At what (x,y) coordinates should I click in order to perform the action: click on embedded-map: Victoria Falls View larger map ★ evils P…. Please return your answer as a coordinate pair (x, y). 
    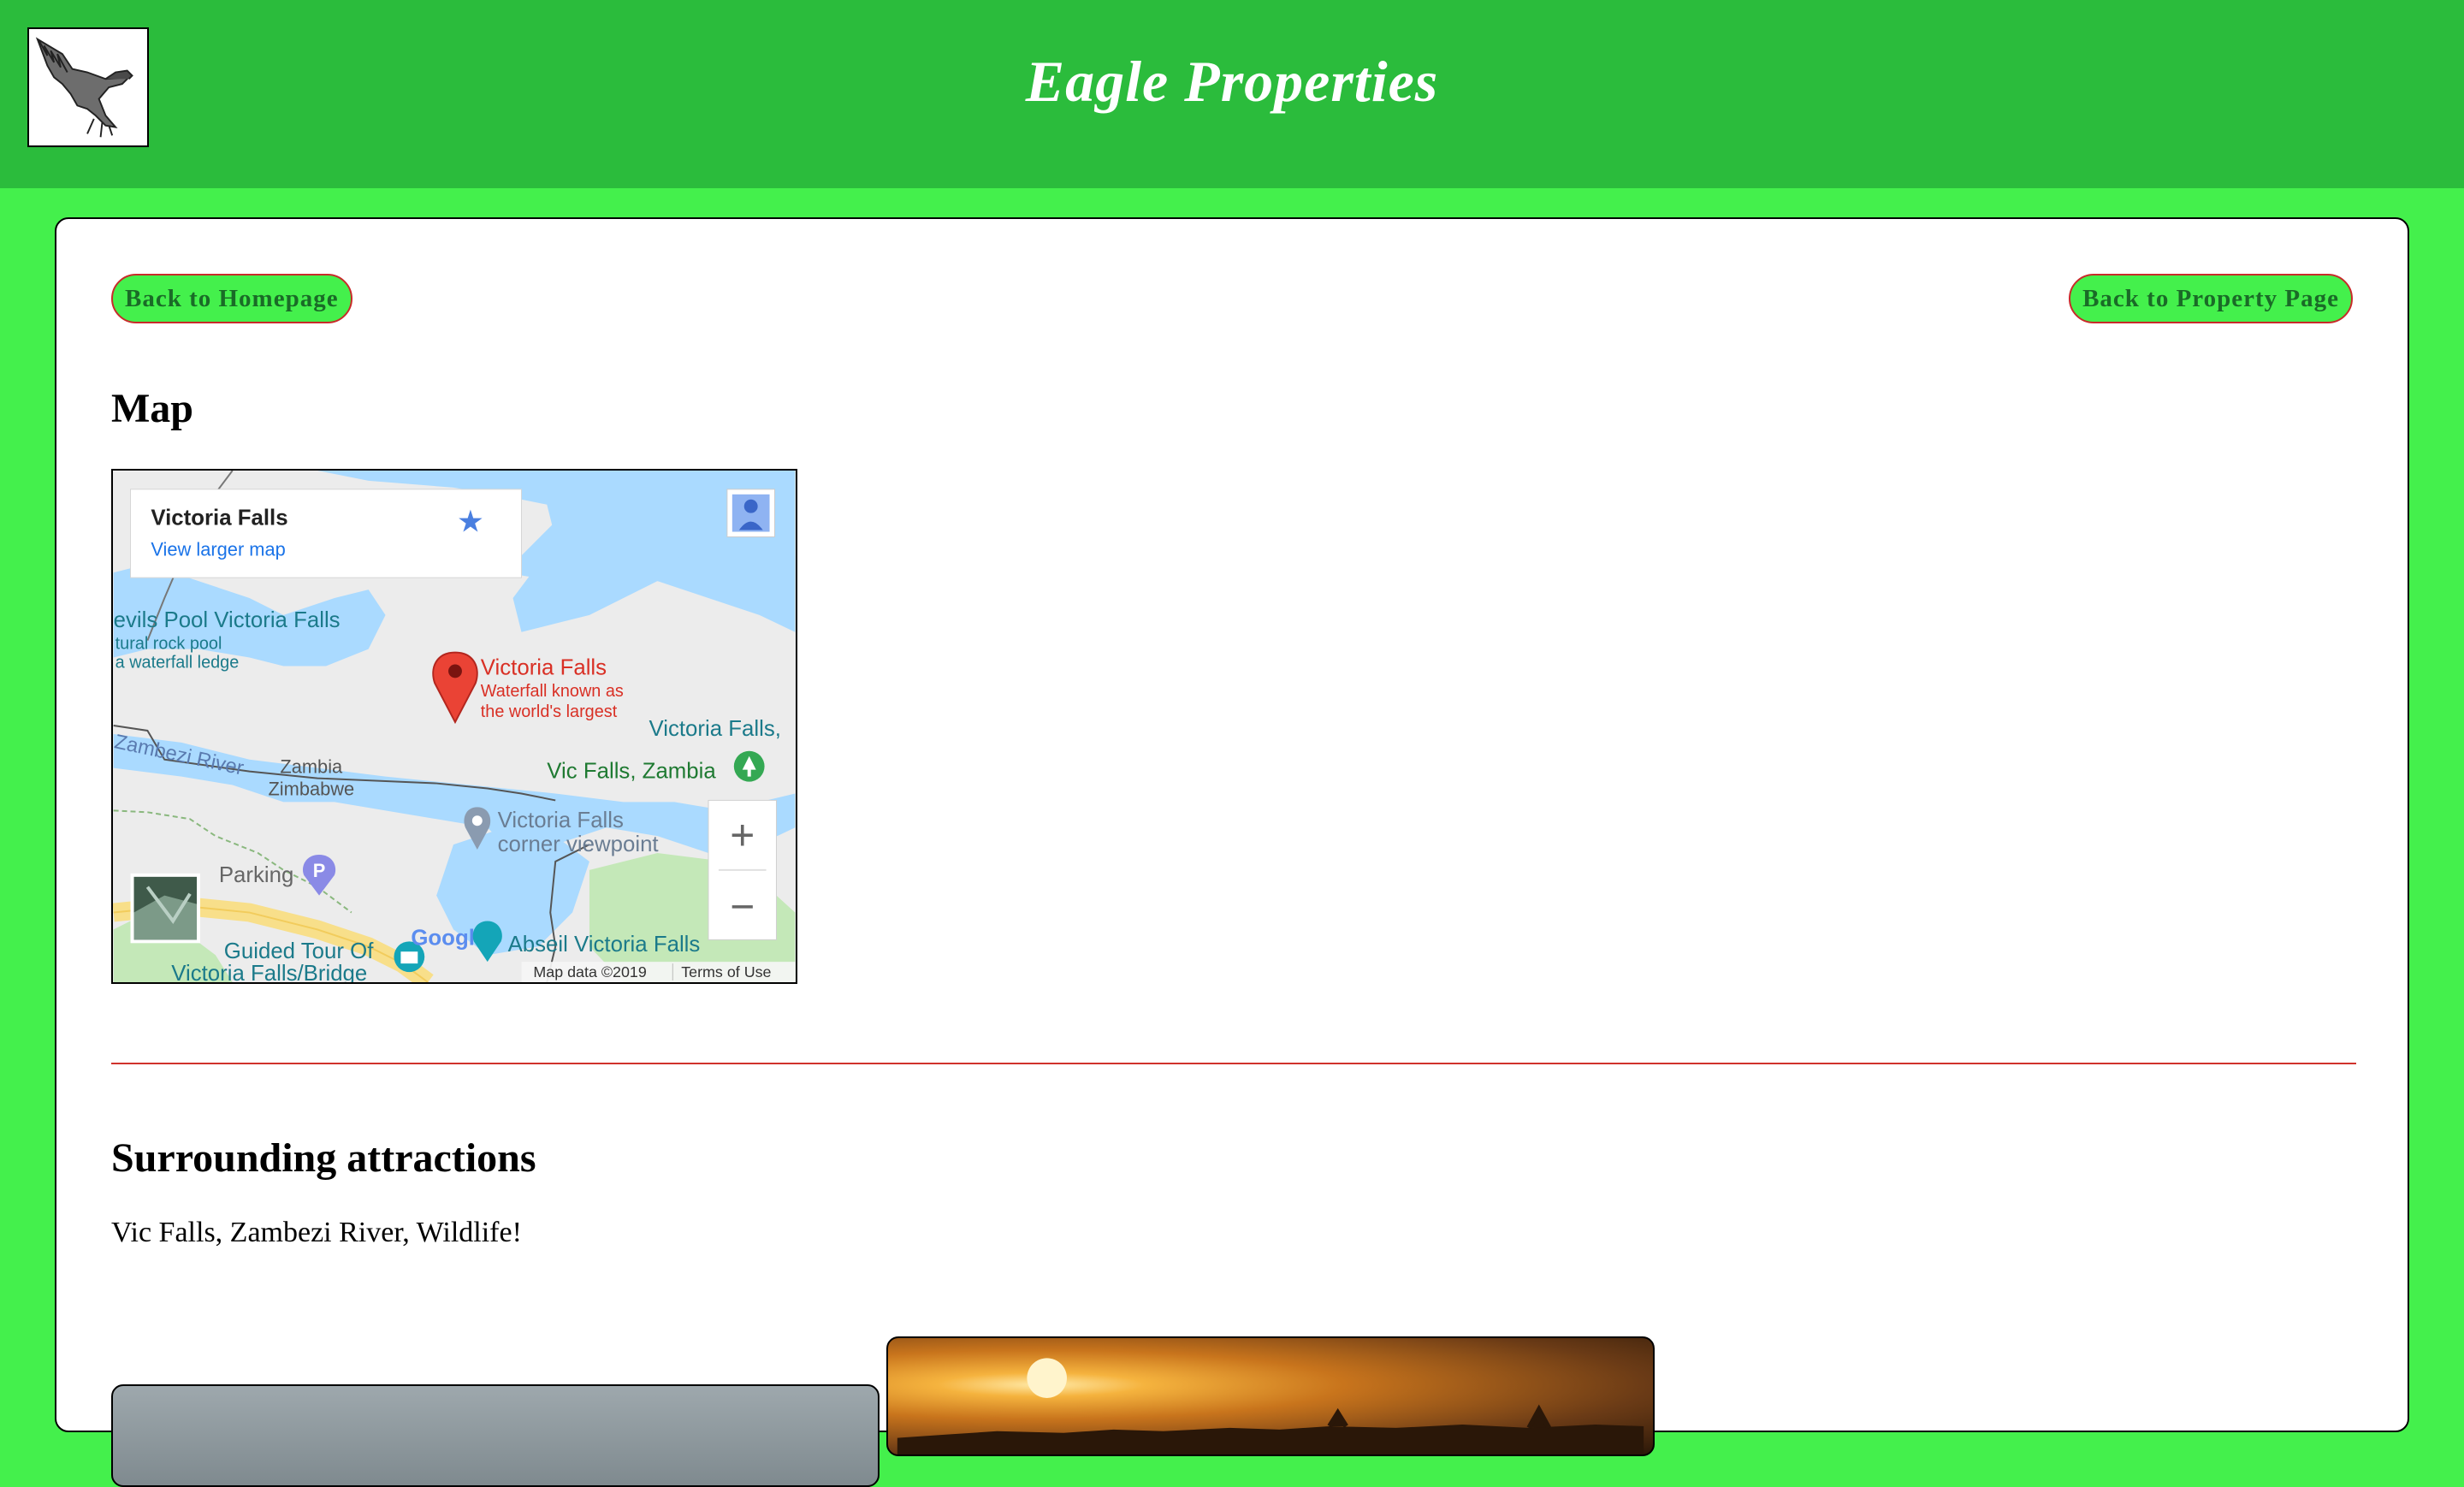
    Looking at the image, I should click on (454, 726).